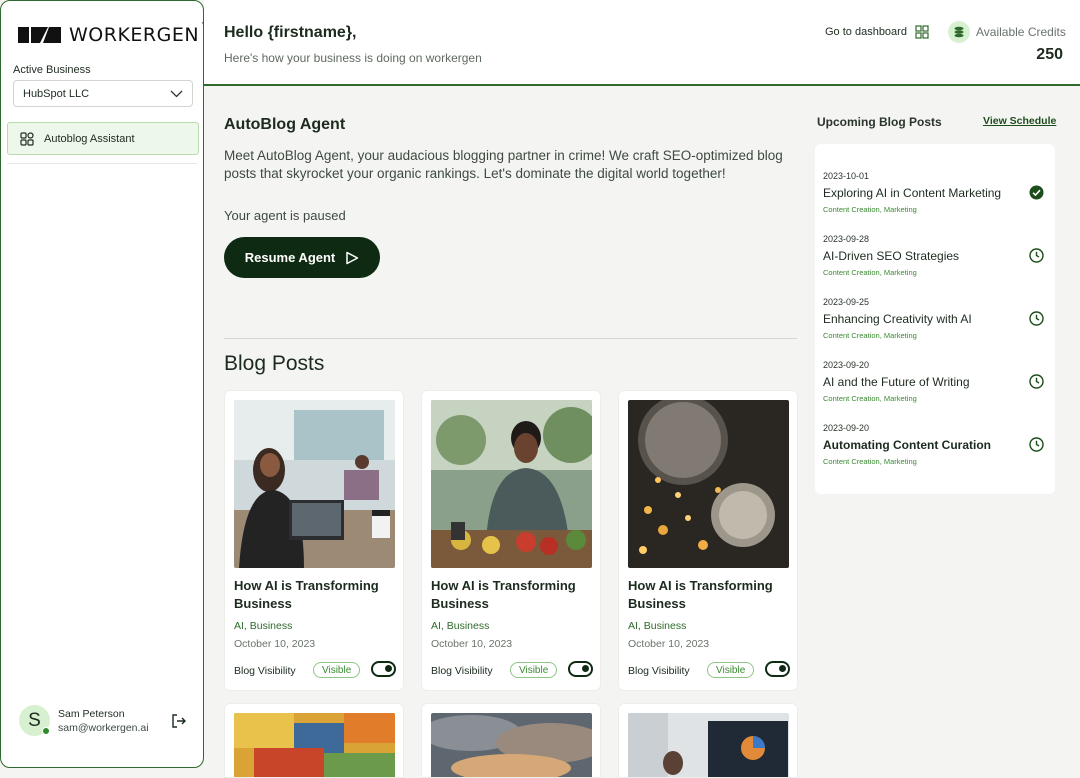 This screenshot has width=1080, height=778. What do you see at coordinates (1021, 32) in the screenshot?
I see `credits-label: Available Credits` at bounding box center [1021, 32].